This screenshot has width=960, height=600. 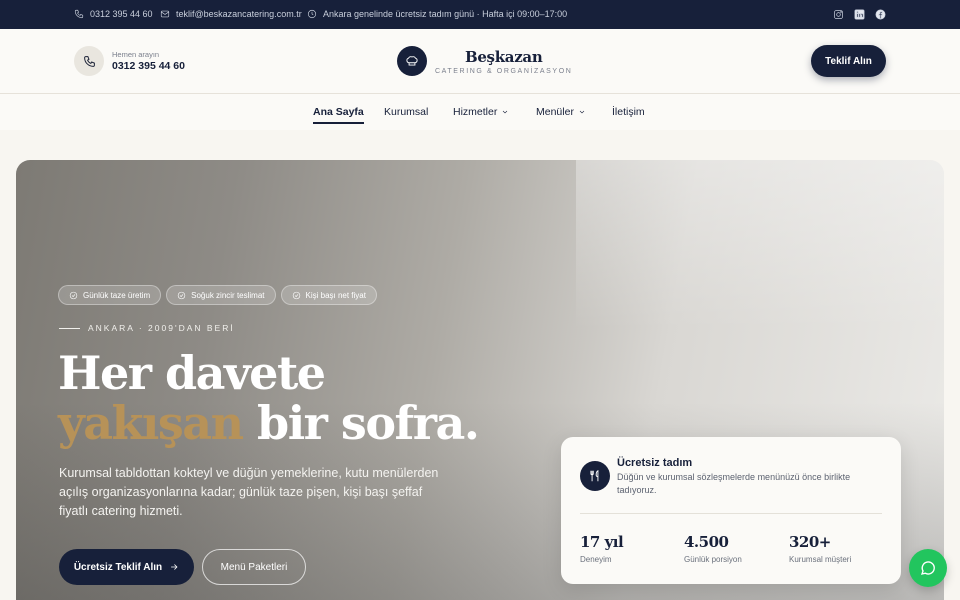 What do you see at coordinates (165, 14) in the screenshot?
I see `mail-icon` at bounding box center [165, 14].